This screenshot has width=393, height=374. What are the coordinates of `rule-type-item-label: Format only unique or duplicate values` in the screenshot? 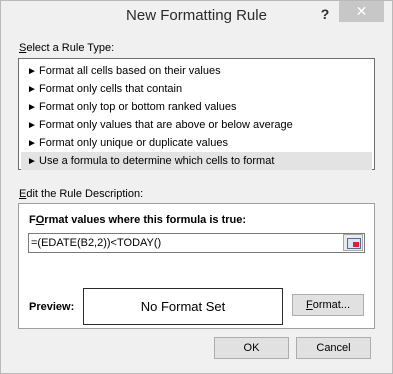 It's located at (133, 143).